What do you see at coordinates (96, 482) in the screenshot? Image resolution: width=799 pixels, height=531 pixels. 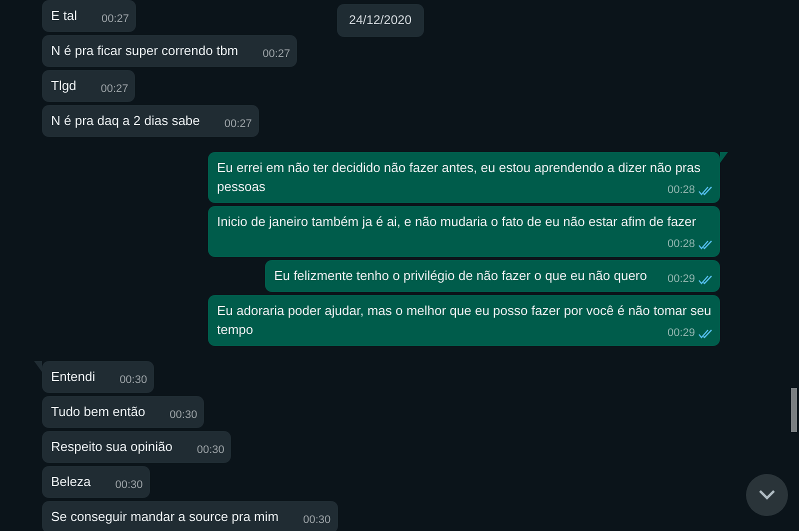 I see `received-message: Beleza 00:30` at bounding box center [96, 482].